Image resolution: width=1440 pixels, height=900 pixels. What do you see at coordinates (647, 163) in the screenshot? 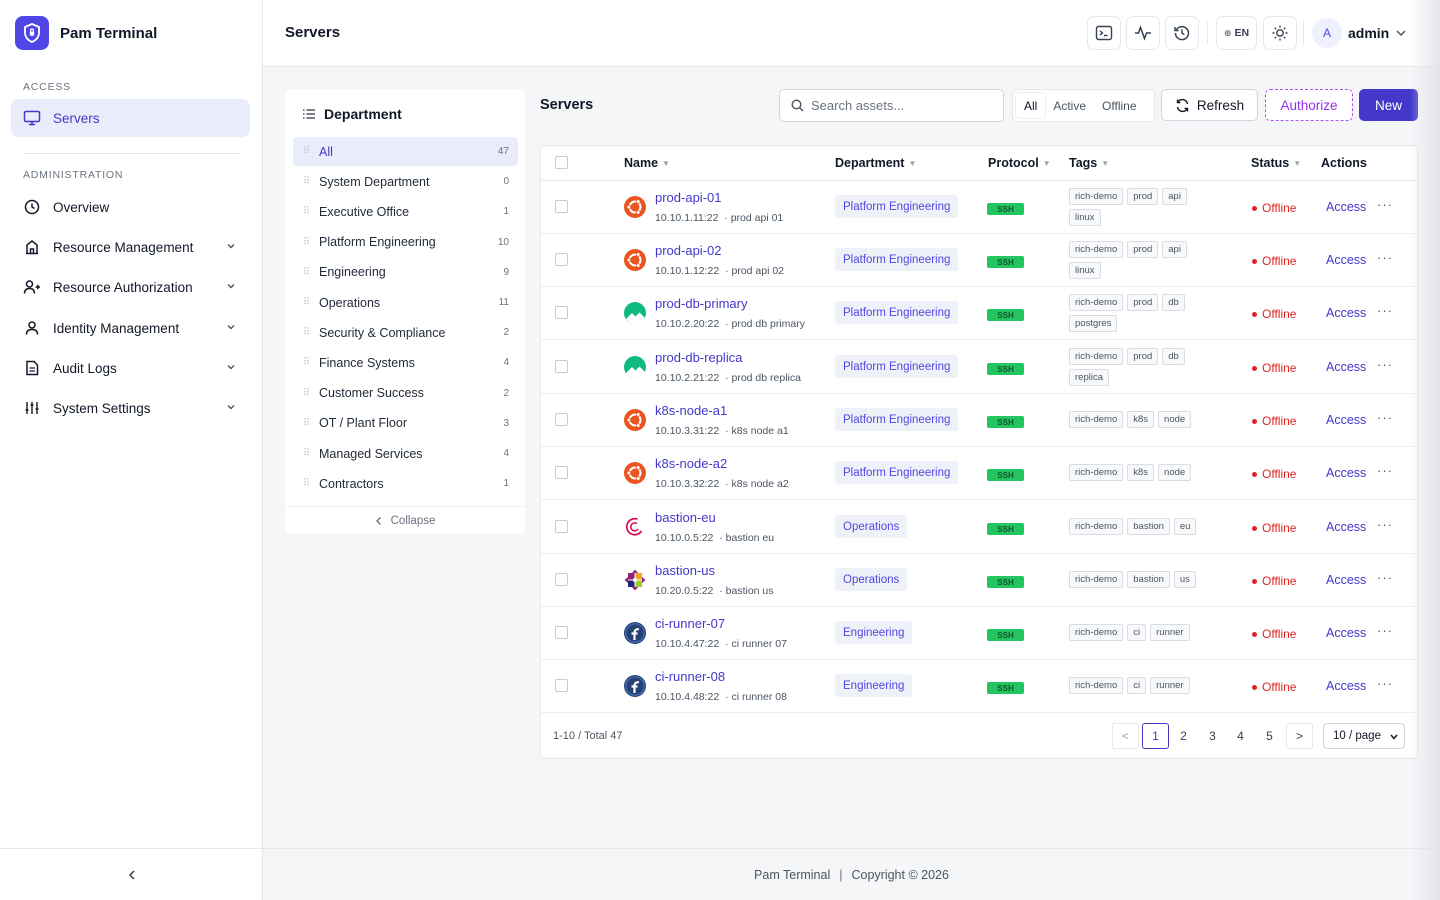
I see `column-header-name: Name ▼` at bounding box center [647, 163].